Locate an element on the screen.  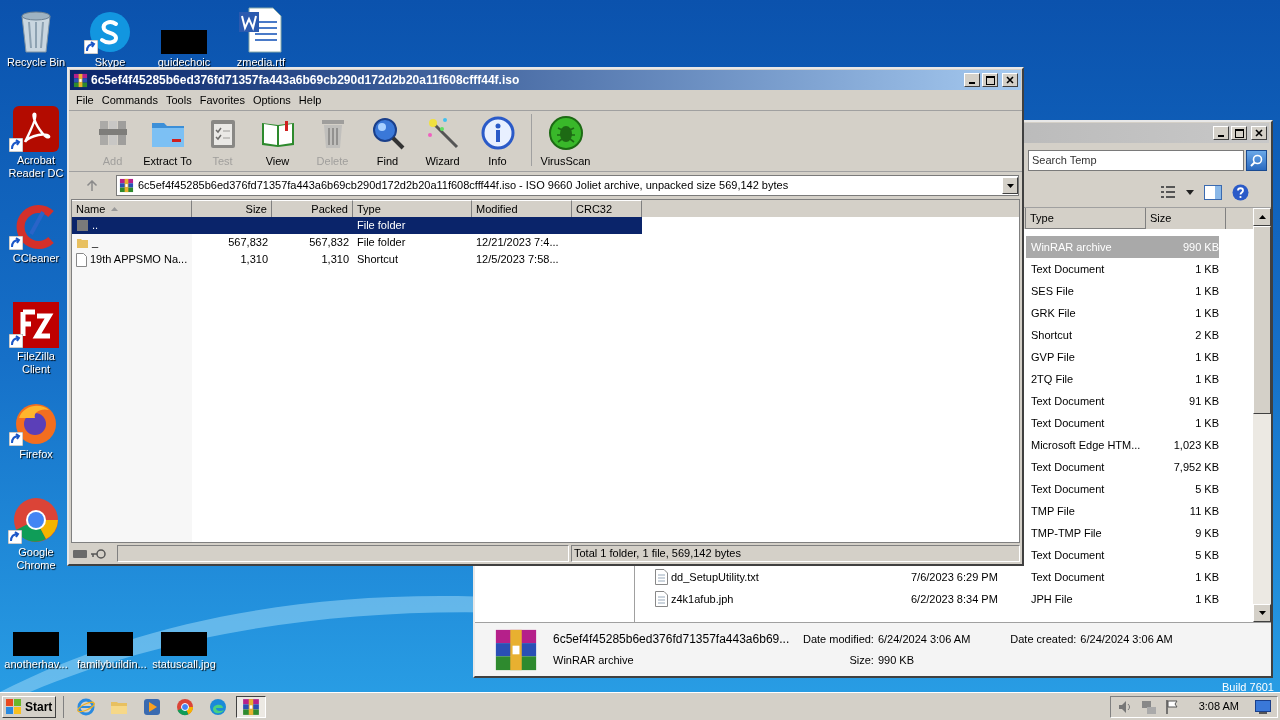
file-row: Microsoft Edge HTM... 1,023 KB is located at coordinates (1122, 445).